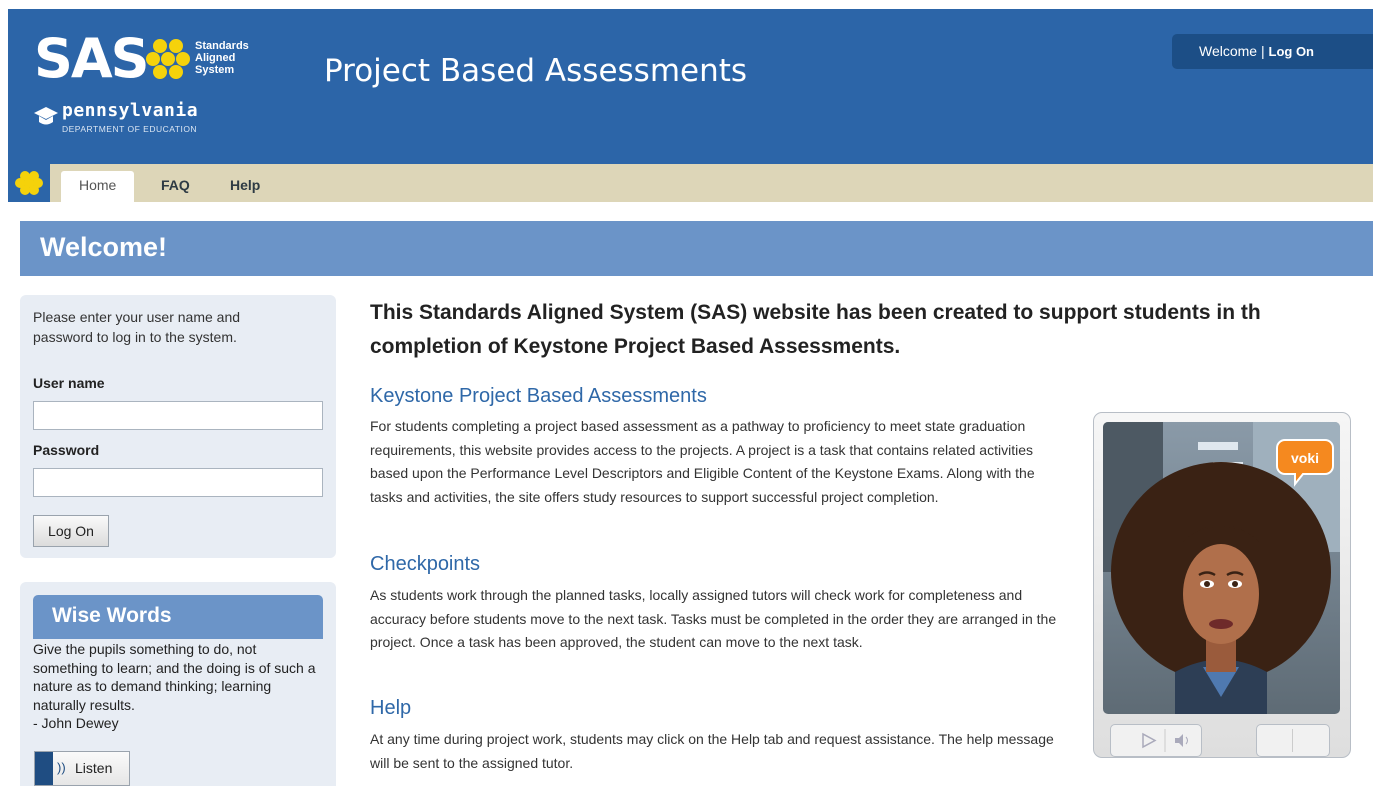 This screenshot has height=786, width=1373. What do you see at coordinates (130, 129) in the screenshot?
I see `department-of-education: DEPARTMENT OF EDUCATION` at bounding box center [130, 129].